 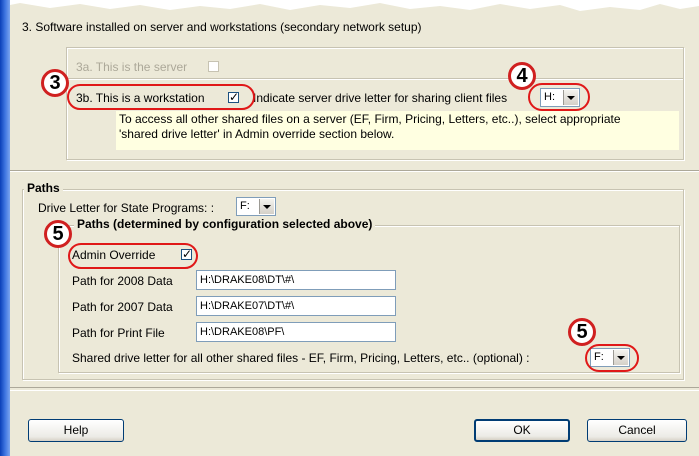 What do you see at coordinates (132, 67) in the screenshot?
I see `server-label: 3a. This is the server` at bounding box center [132, 67].